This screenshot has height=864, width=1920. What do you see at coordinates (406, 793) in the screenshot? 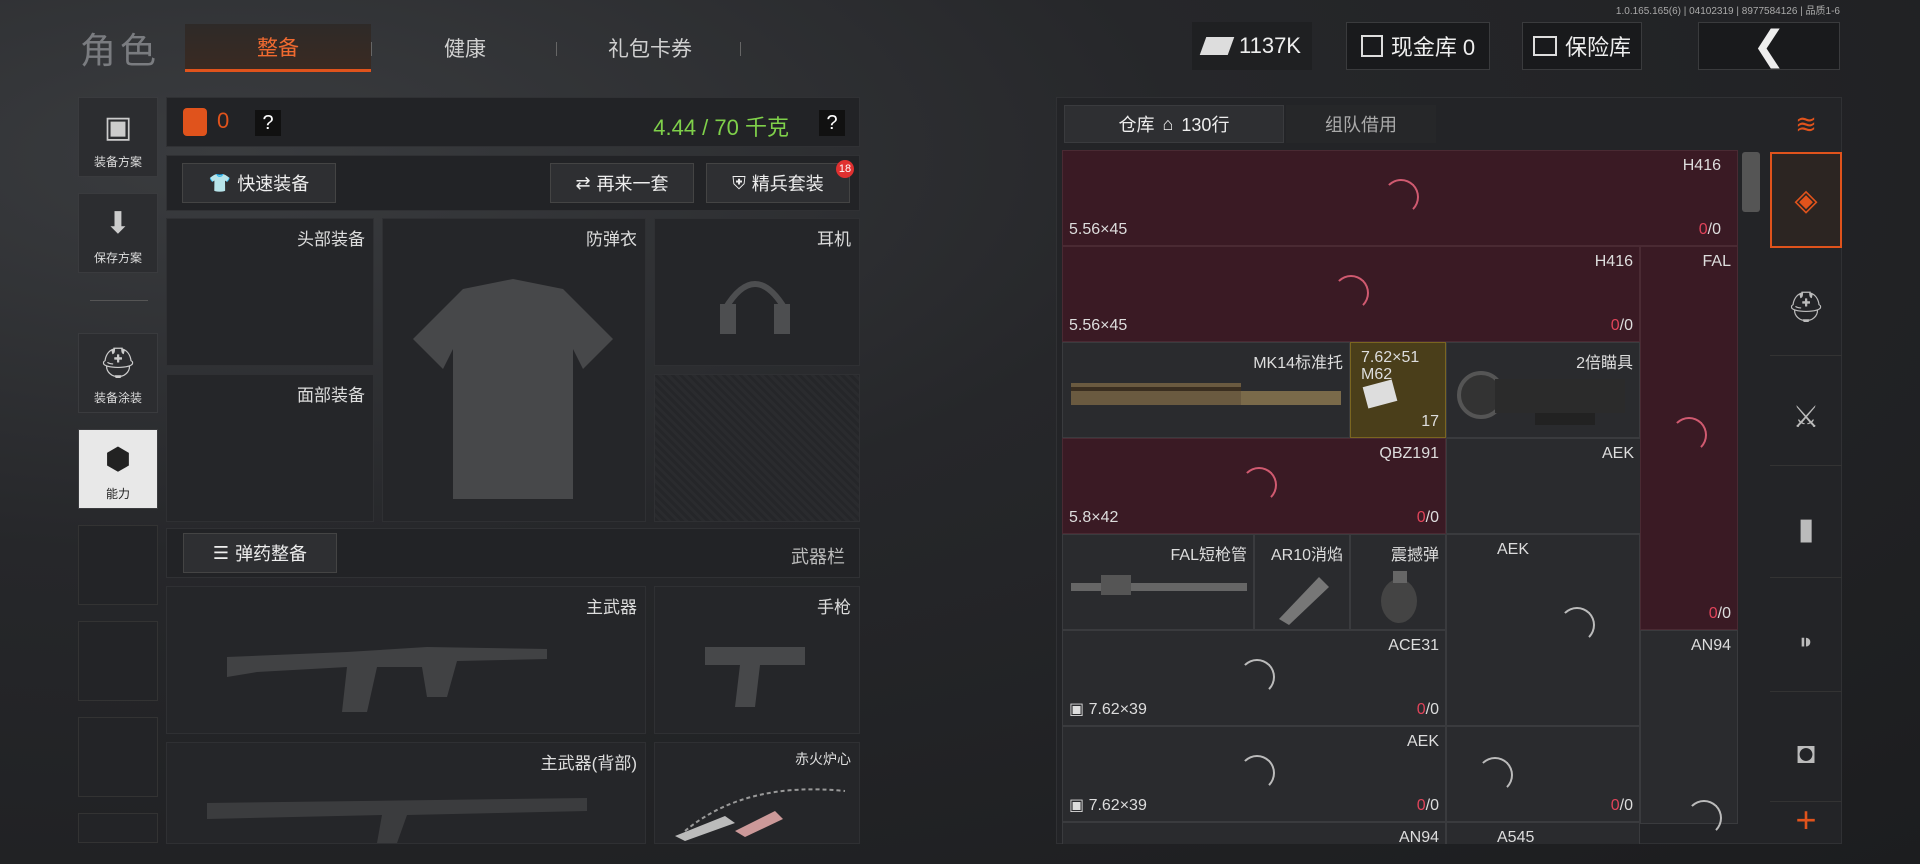
I see `back-weapon-slot: 主武器(背部)` at bounding box center [406, 793].